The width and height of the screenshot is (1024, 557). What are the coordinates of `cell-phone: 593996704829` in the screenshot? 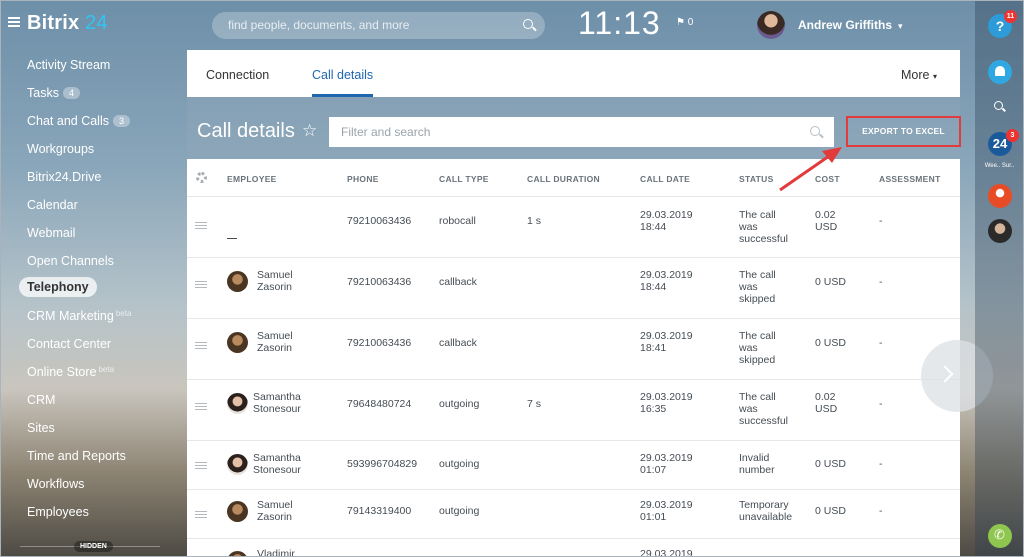 It's located at (382, 464).